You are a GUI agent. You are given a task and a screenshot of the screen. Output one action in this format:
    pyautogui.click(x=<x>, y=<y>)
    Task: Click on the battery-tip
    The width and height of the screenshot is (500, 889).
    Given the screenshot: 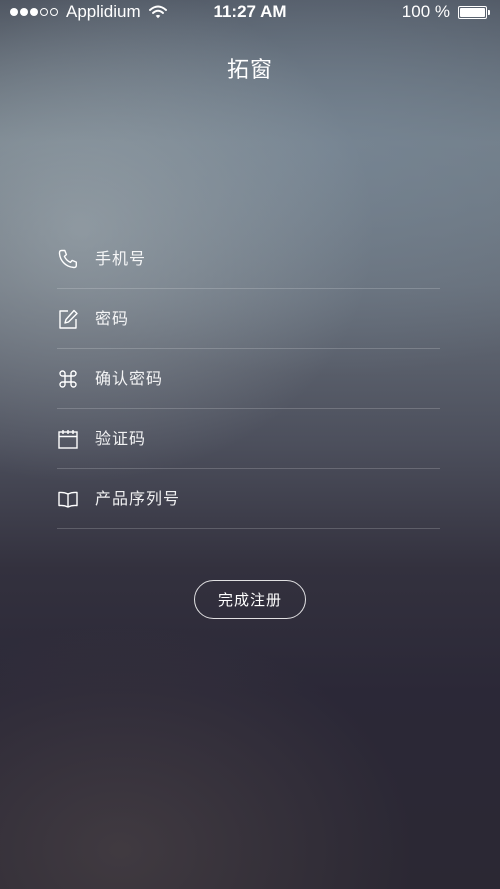 What is the action you would take?
    pyautogui.click(x=489, y=12)
    